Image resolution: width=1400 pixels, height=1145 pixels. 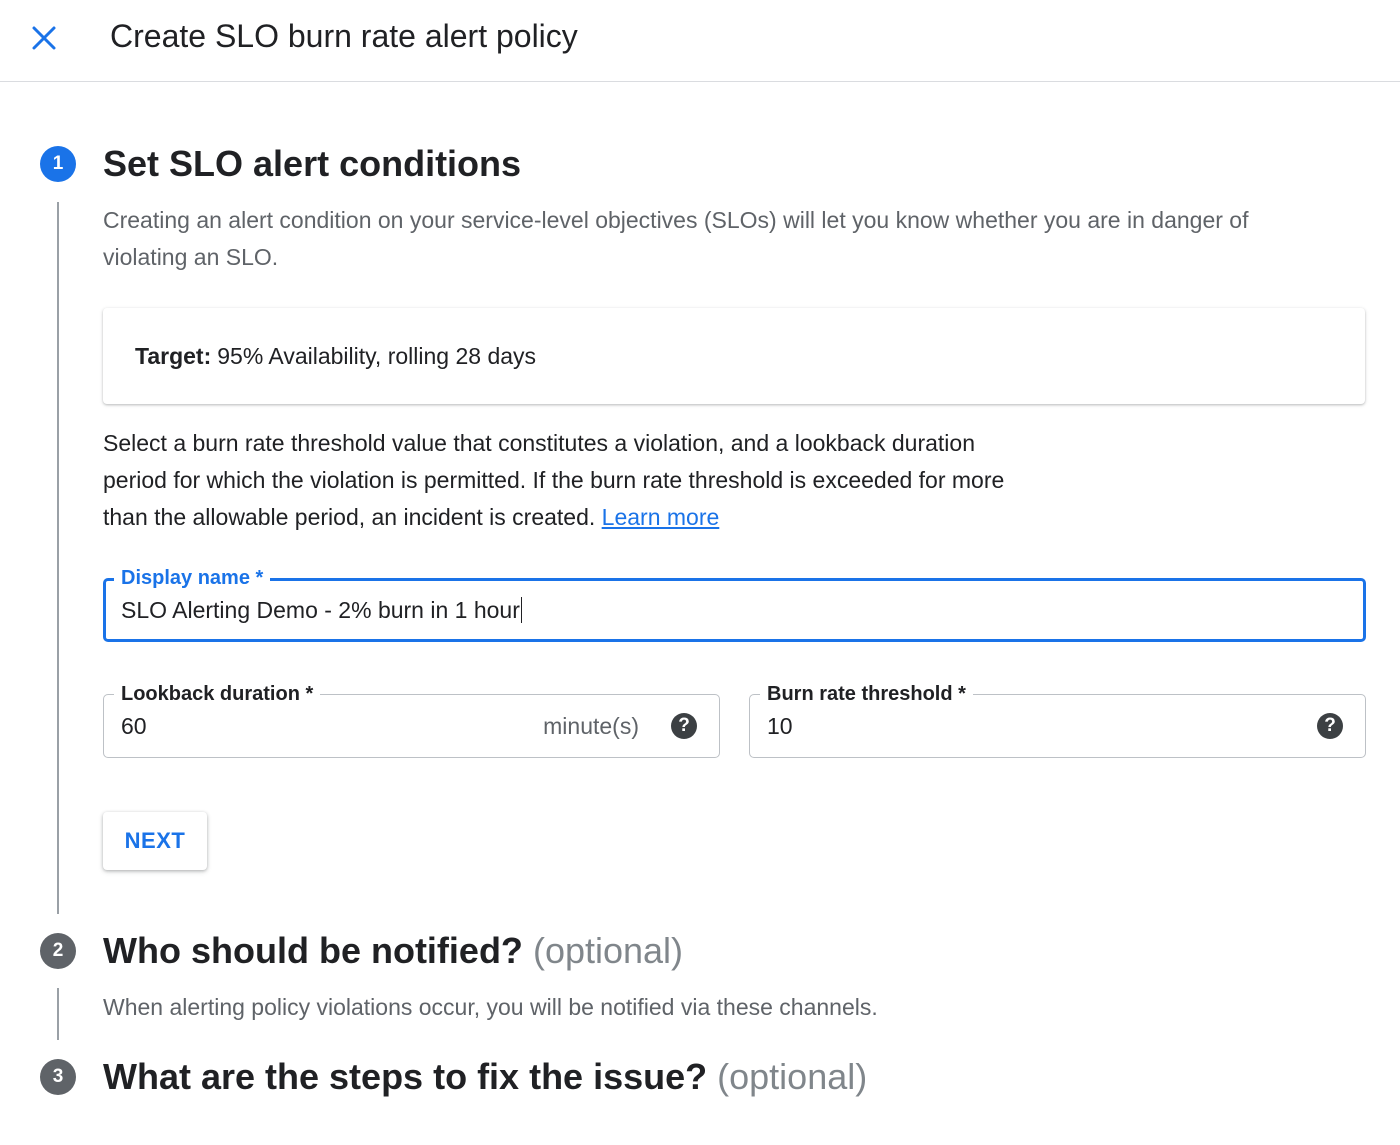 I want to click on next-button: NEXT, so click(x=155, y=841).